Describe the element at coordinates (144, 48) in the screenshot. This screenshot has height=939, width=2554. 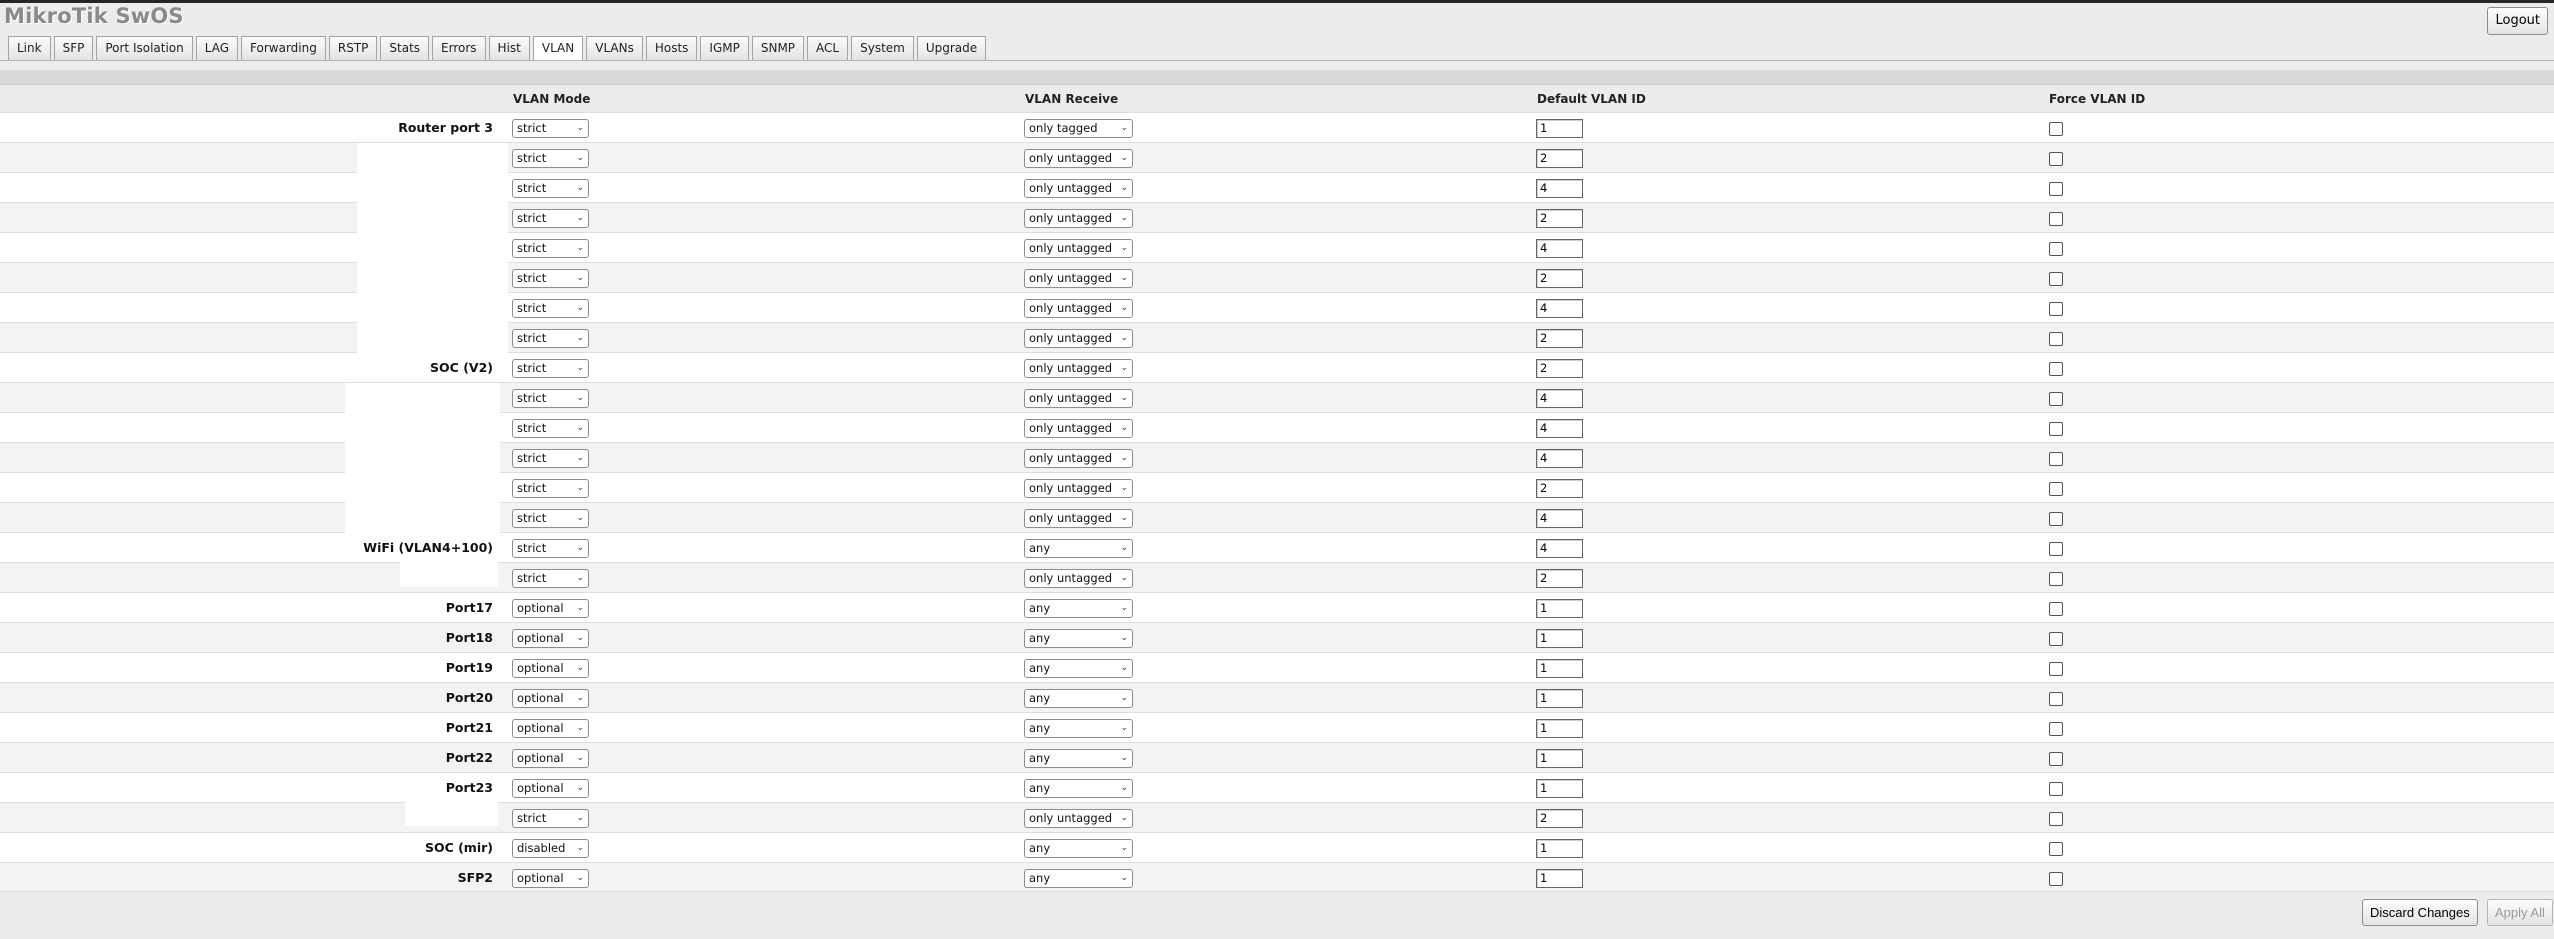
I see `tab-port-isolation: Port Isolation` at that location.